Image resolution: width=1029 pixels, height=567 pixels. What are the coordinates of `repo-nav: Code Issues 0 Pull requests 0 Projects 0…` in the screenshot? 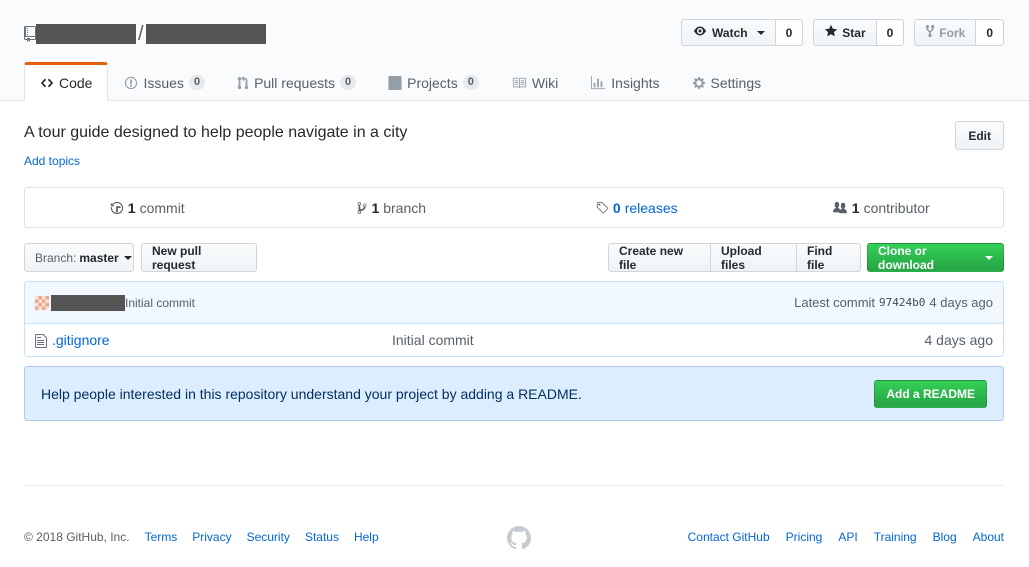 It's located at (400, 81).